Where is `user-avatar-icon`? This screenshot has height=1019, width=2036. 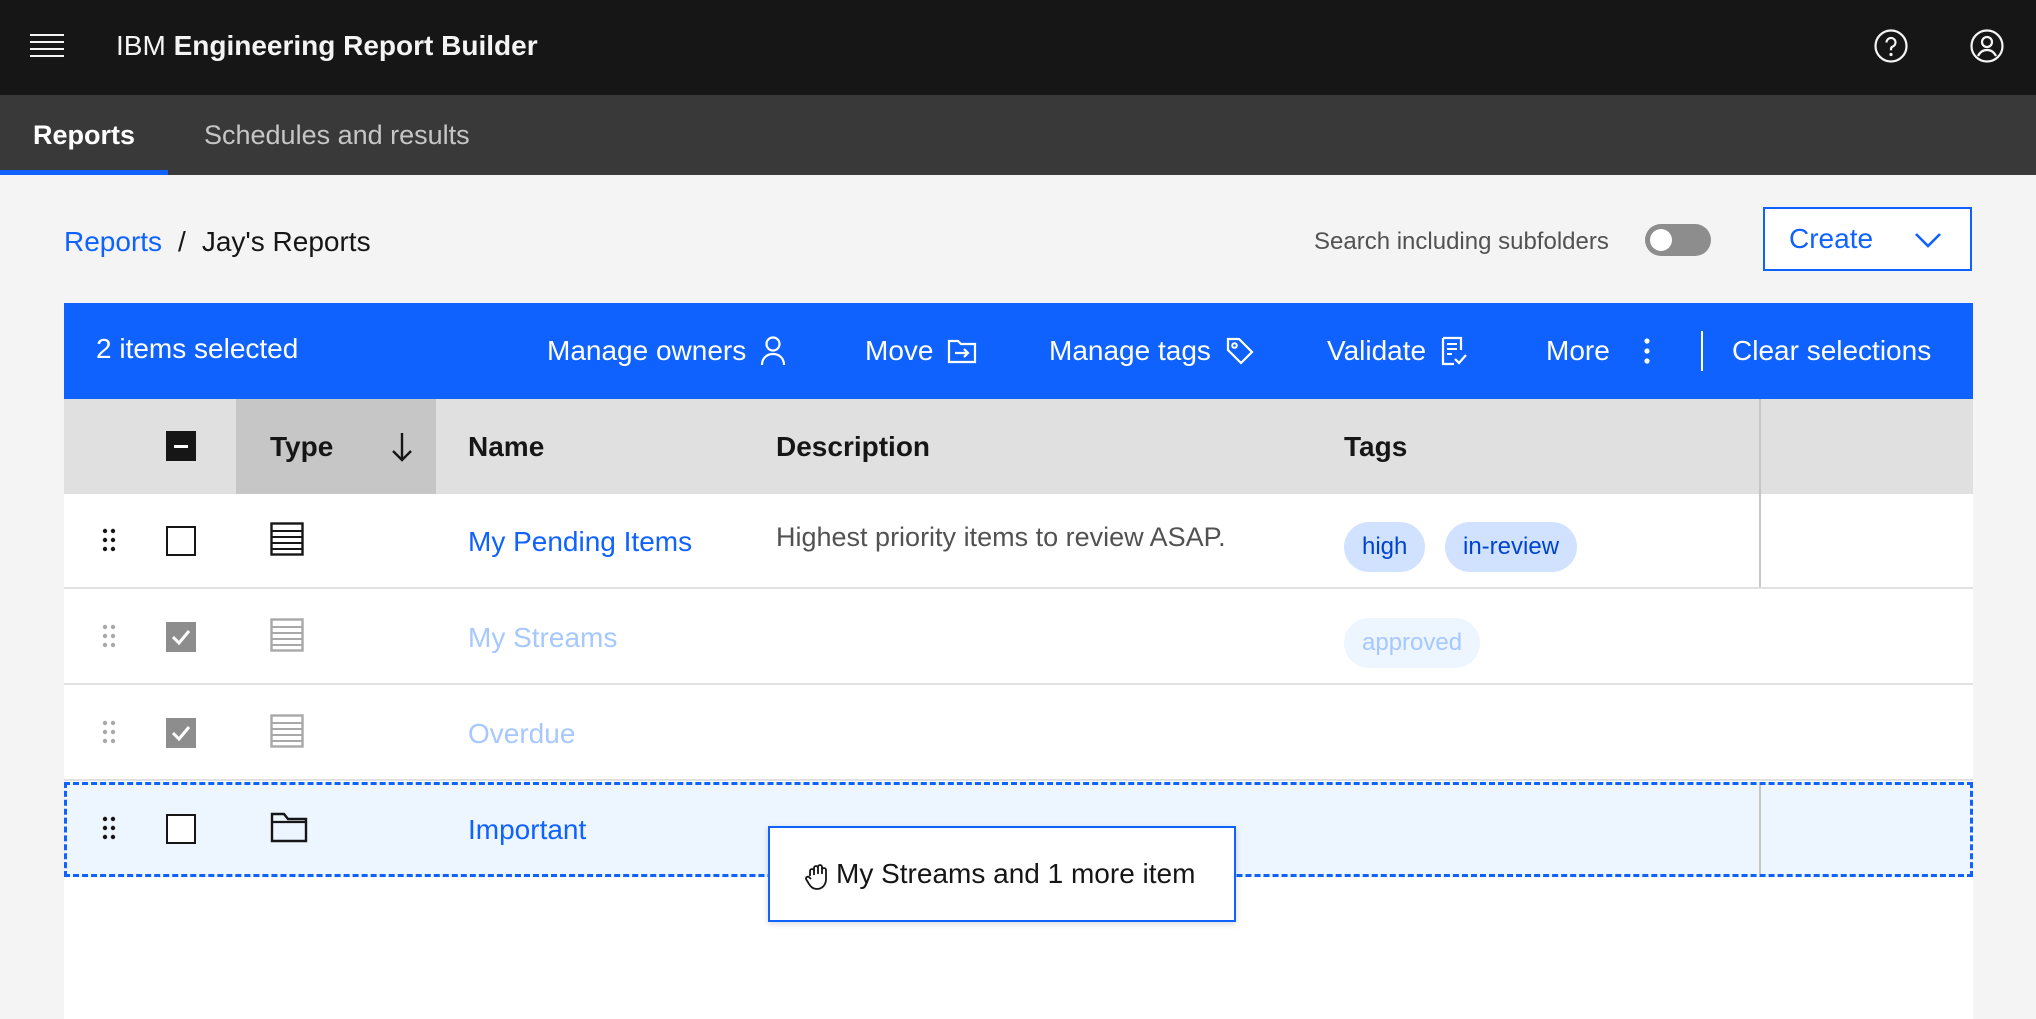 user-avatar-icon is located at coordinates (1987, 46).